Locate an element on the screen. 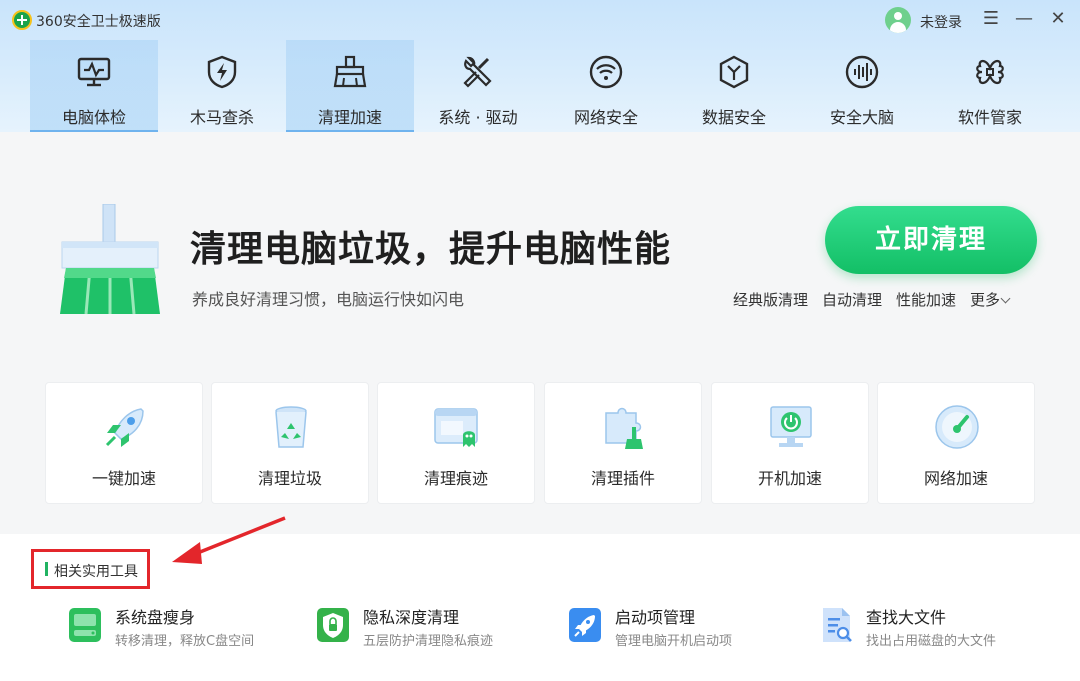 The height and width of the screenshot is (681, 1080). related-item-name: 启动项管理 is located at coordinates (655, 617).